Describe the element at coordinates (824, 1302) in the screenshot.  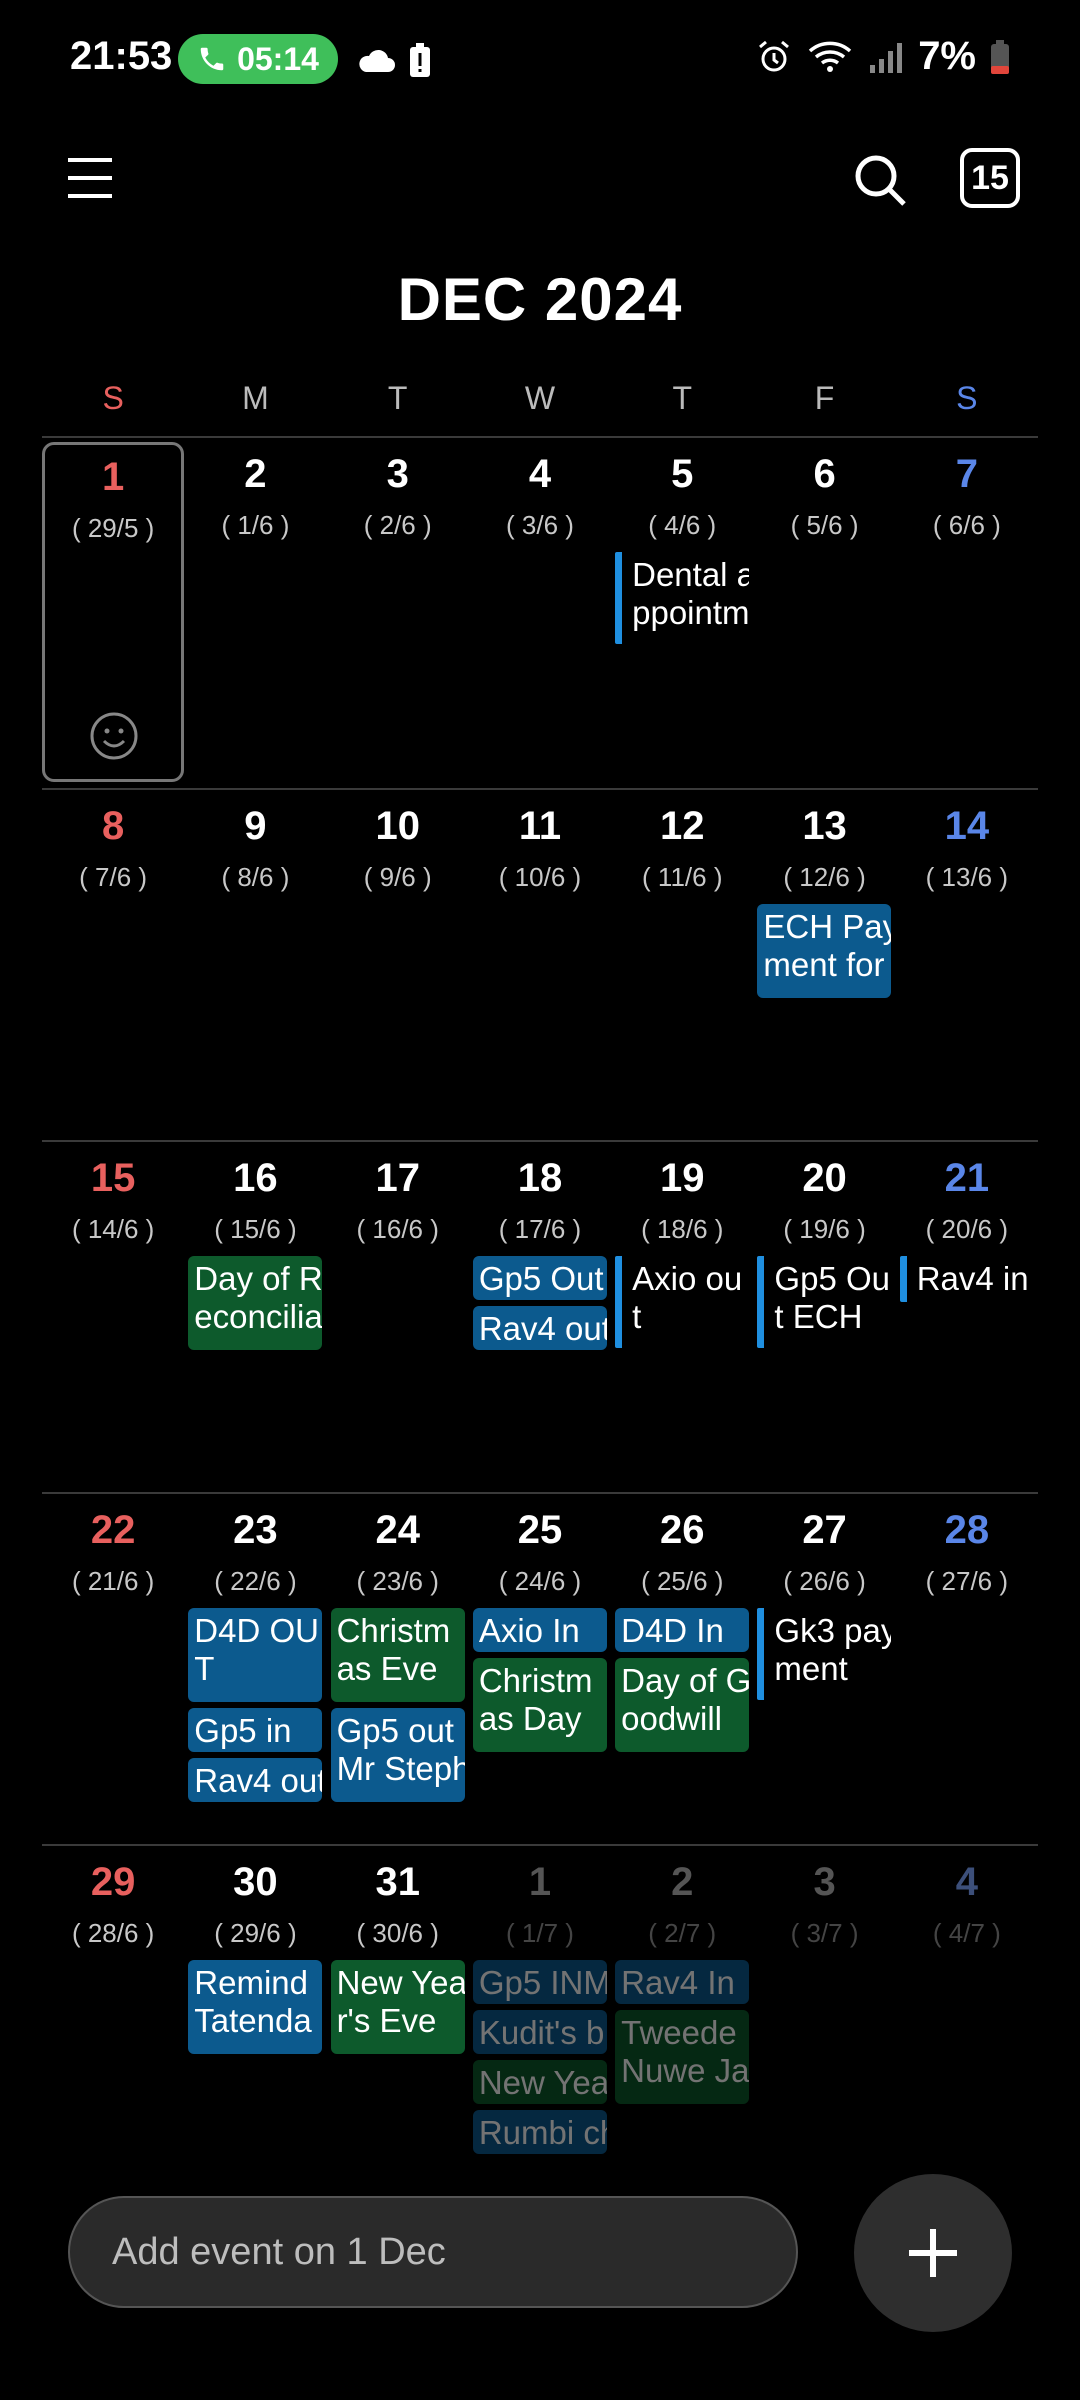
I see `event-chip: Gp5 Ou t ECH` at that location.